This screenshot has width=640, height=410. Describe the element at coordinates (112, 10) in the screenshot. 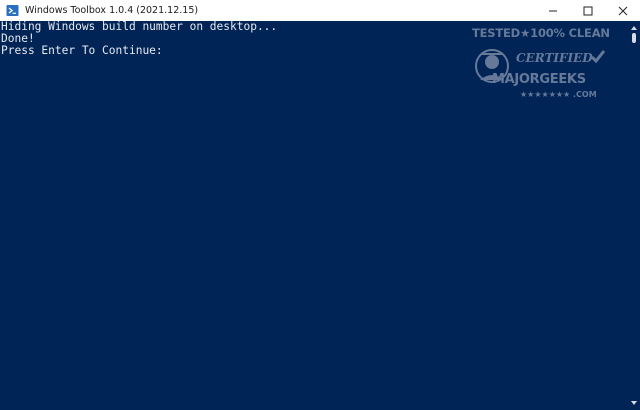

I see `window-title: Windows Toolbox 1.0.4 (2021.12.15)` at that location.